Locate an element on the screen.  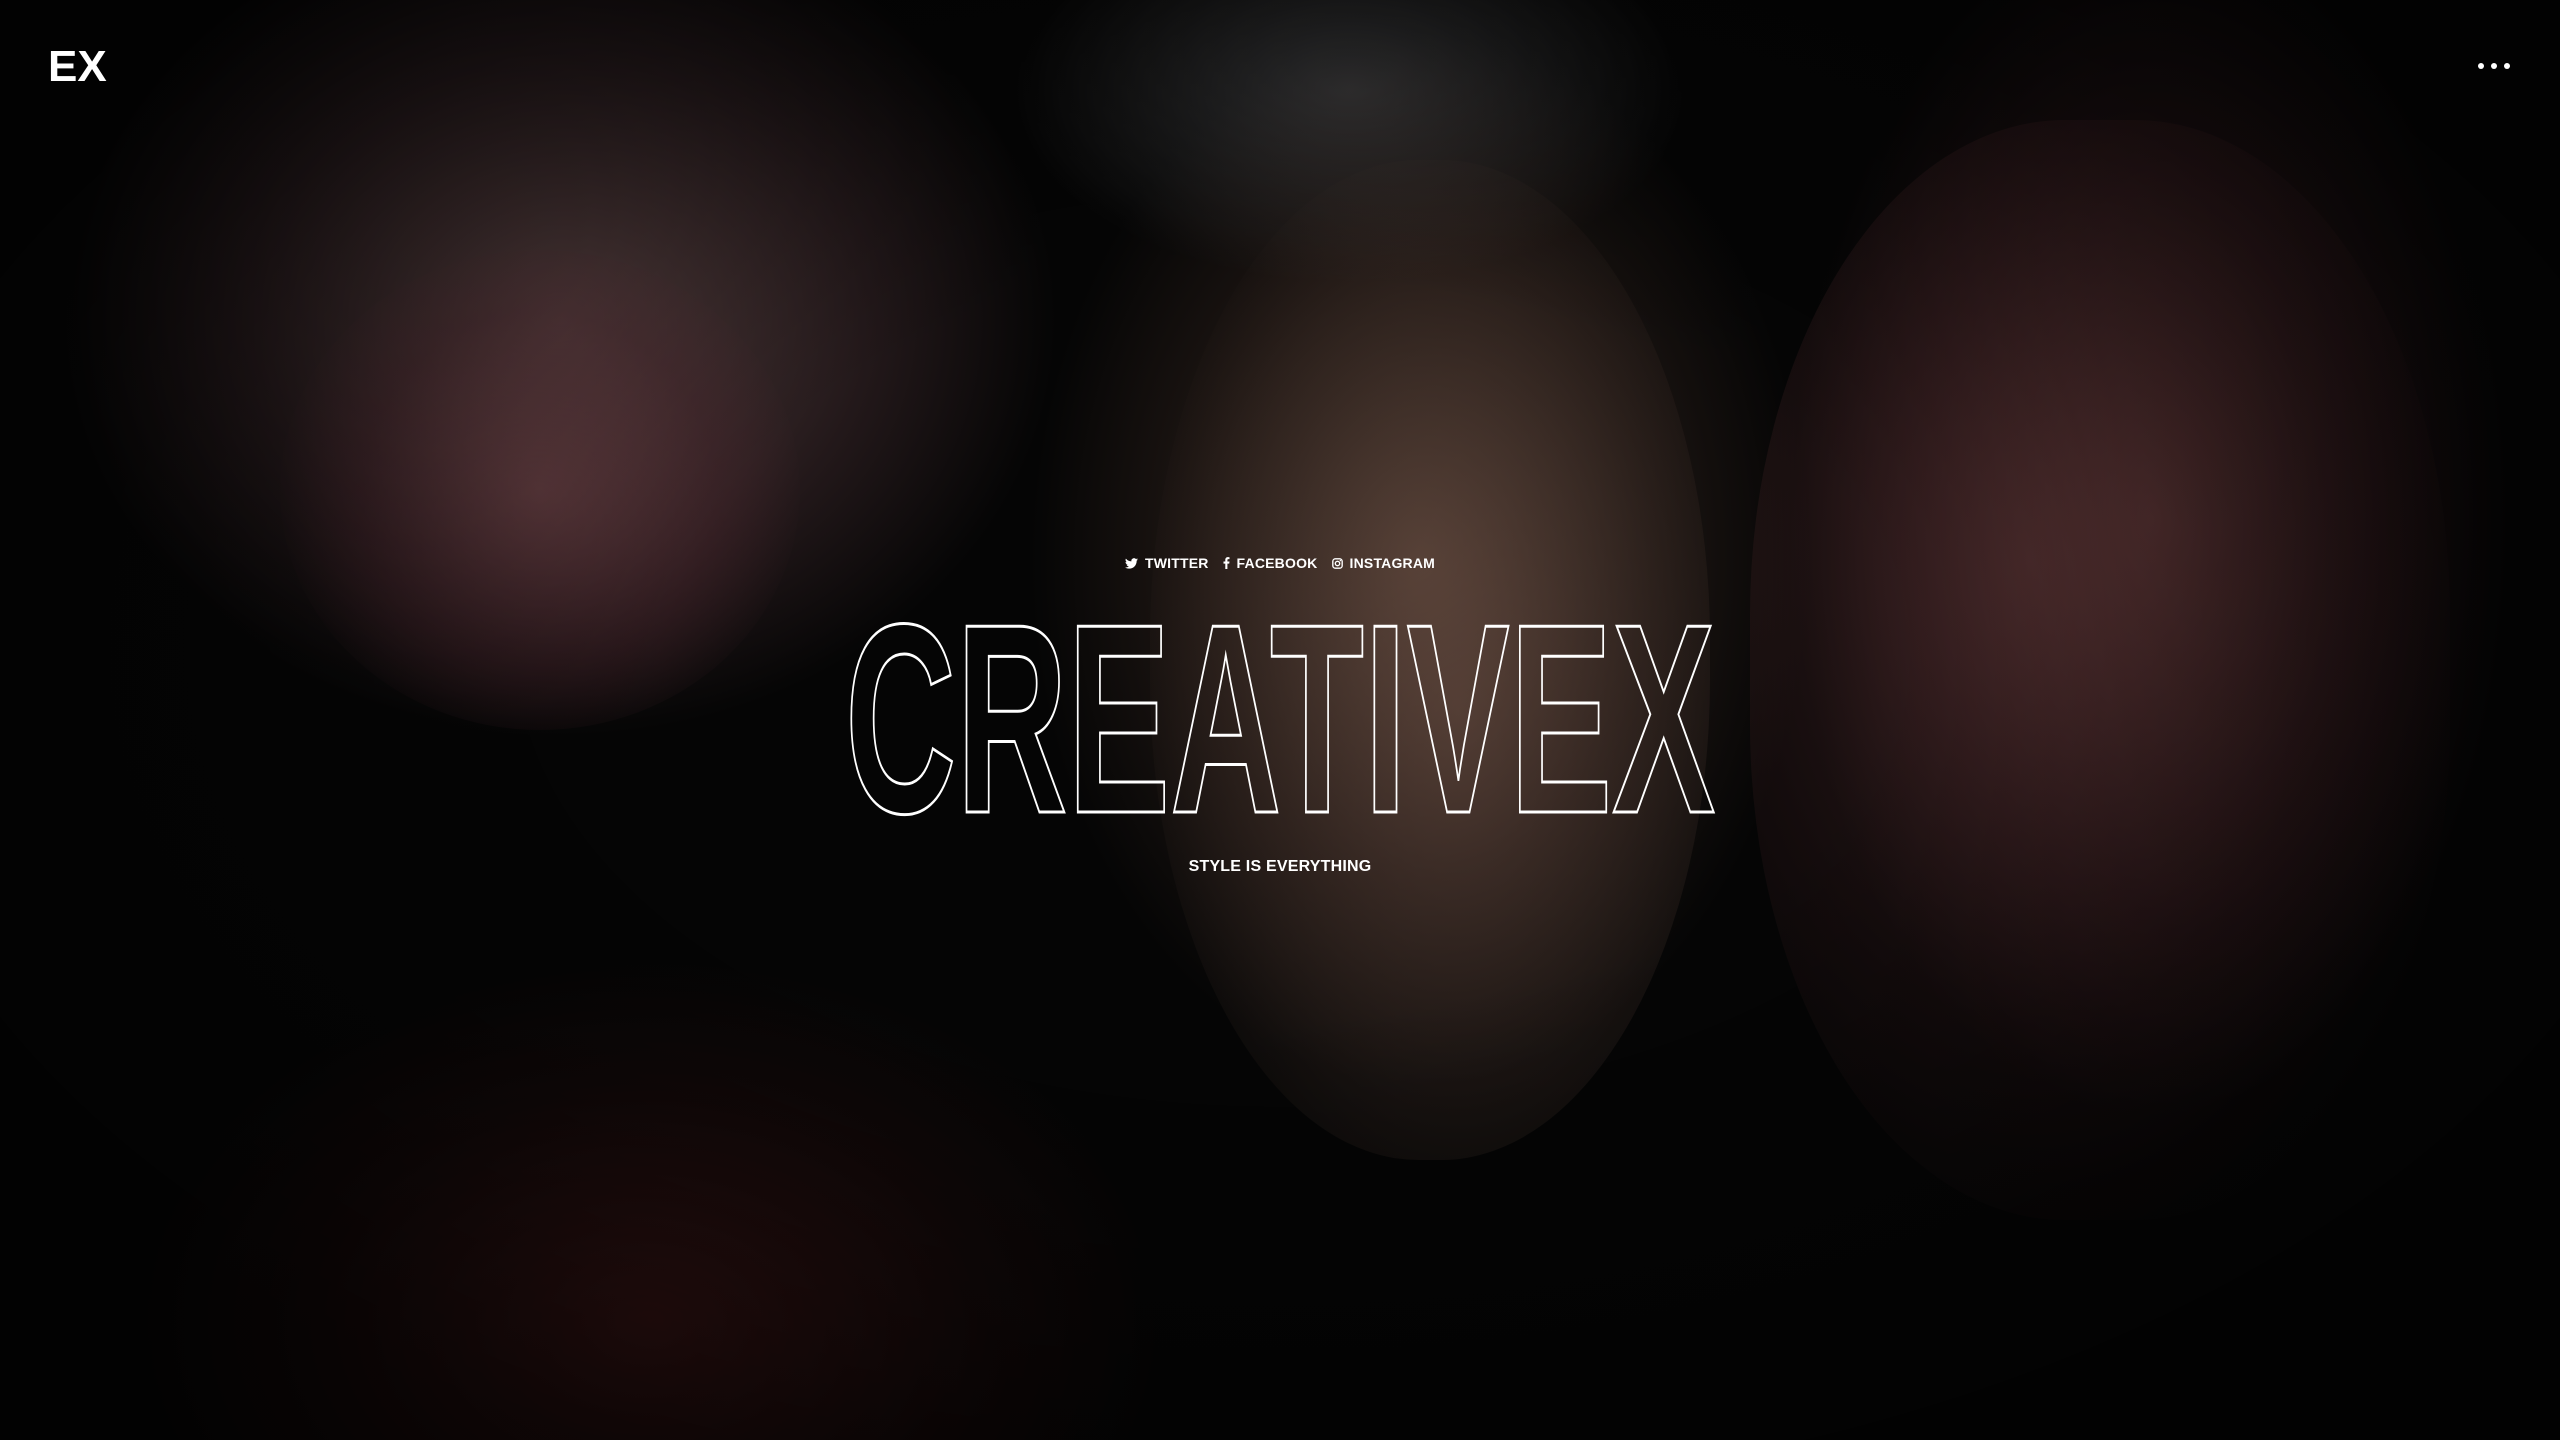
menu-button is located at coordinates (2494, 66).